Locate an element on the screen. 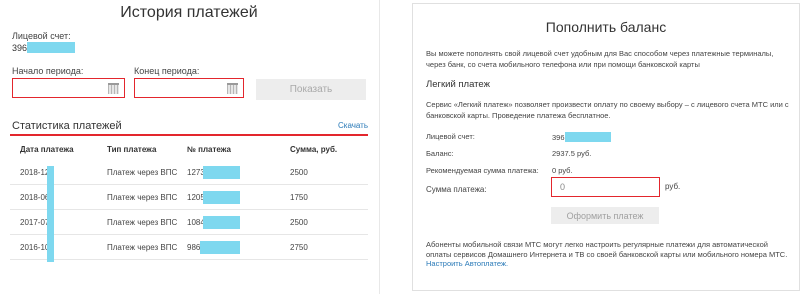 This screenshot has width=800, height=294. payment-amount: 2750 is located at coordinates (299, 247).